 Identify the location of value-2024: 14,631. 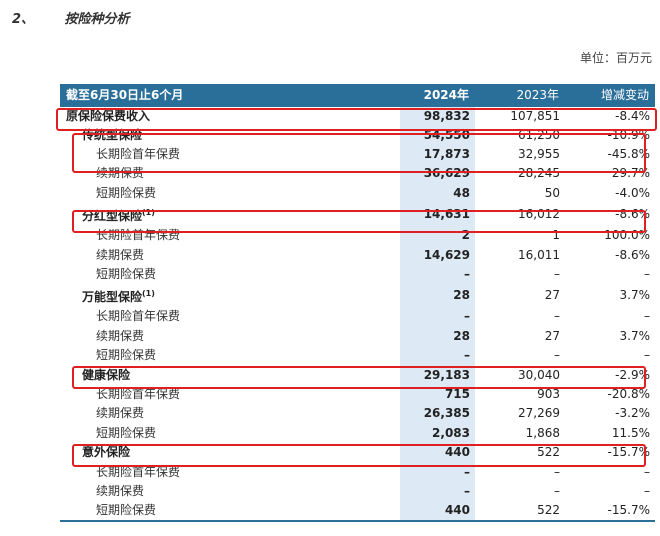
(437, 215).